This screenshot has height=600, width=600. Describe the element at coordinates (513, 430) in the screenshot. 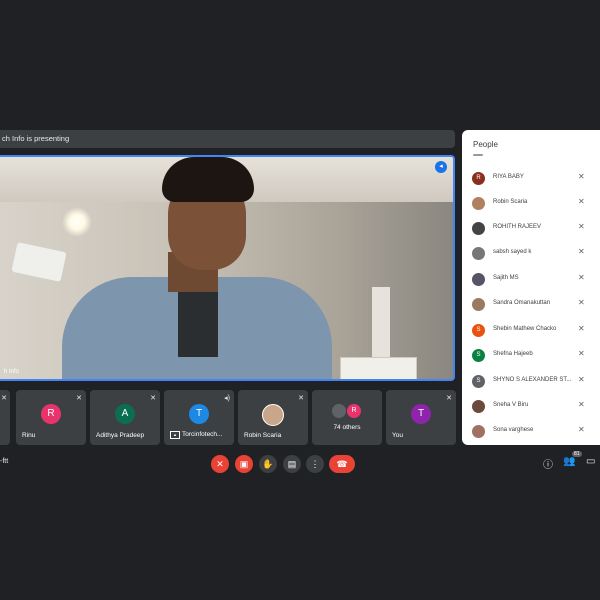

I see `participant-name: Sona varghese` at that location.